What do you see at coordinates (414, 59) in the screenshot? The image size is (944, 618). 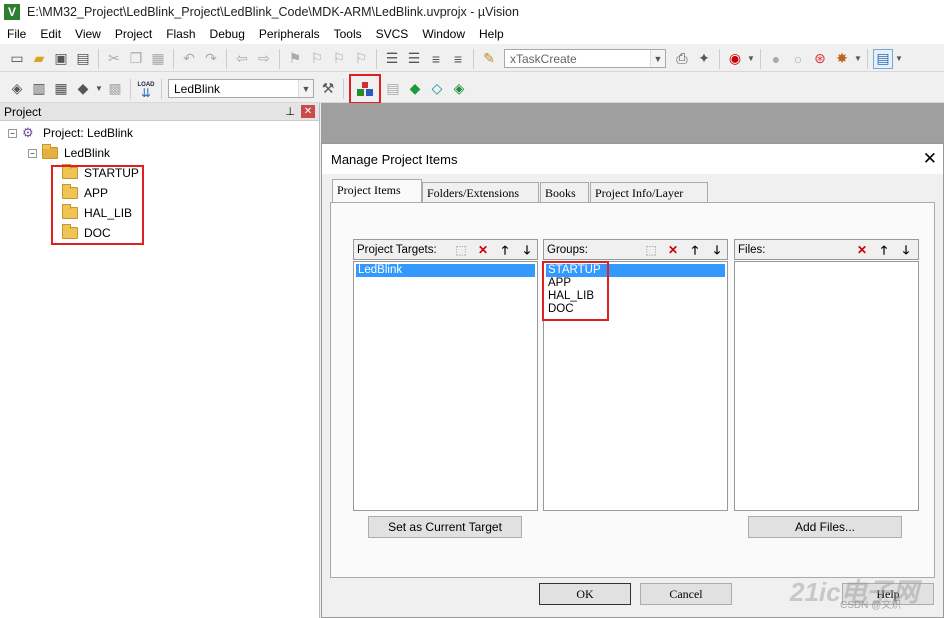 I see `unindent-icon: ☰` at bounding box center [414, 59].